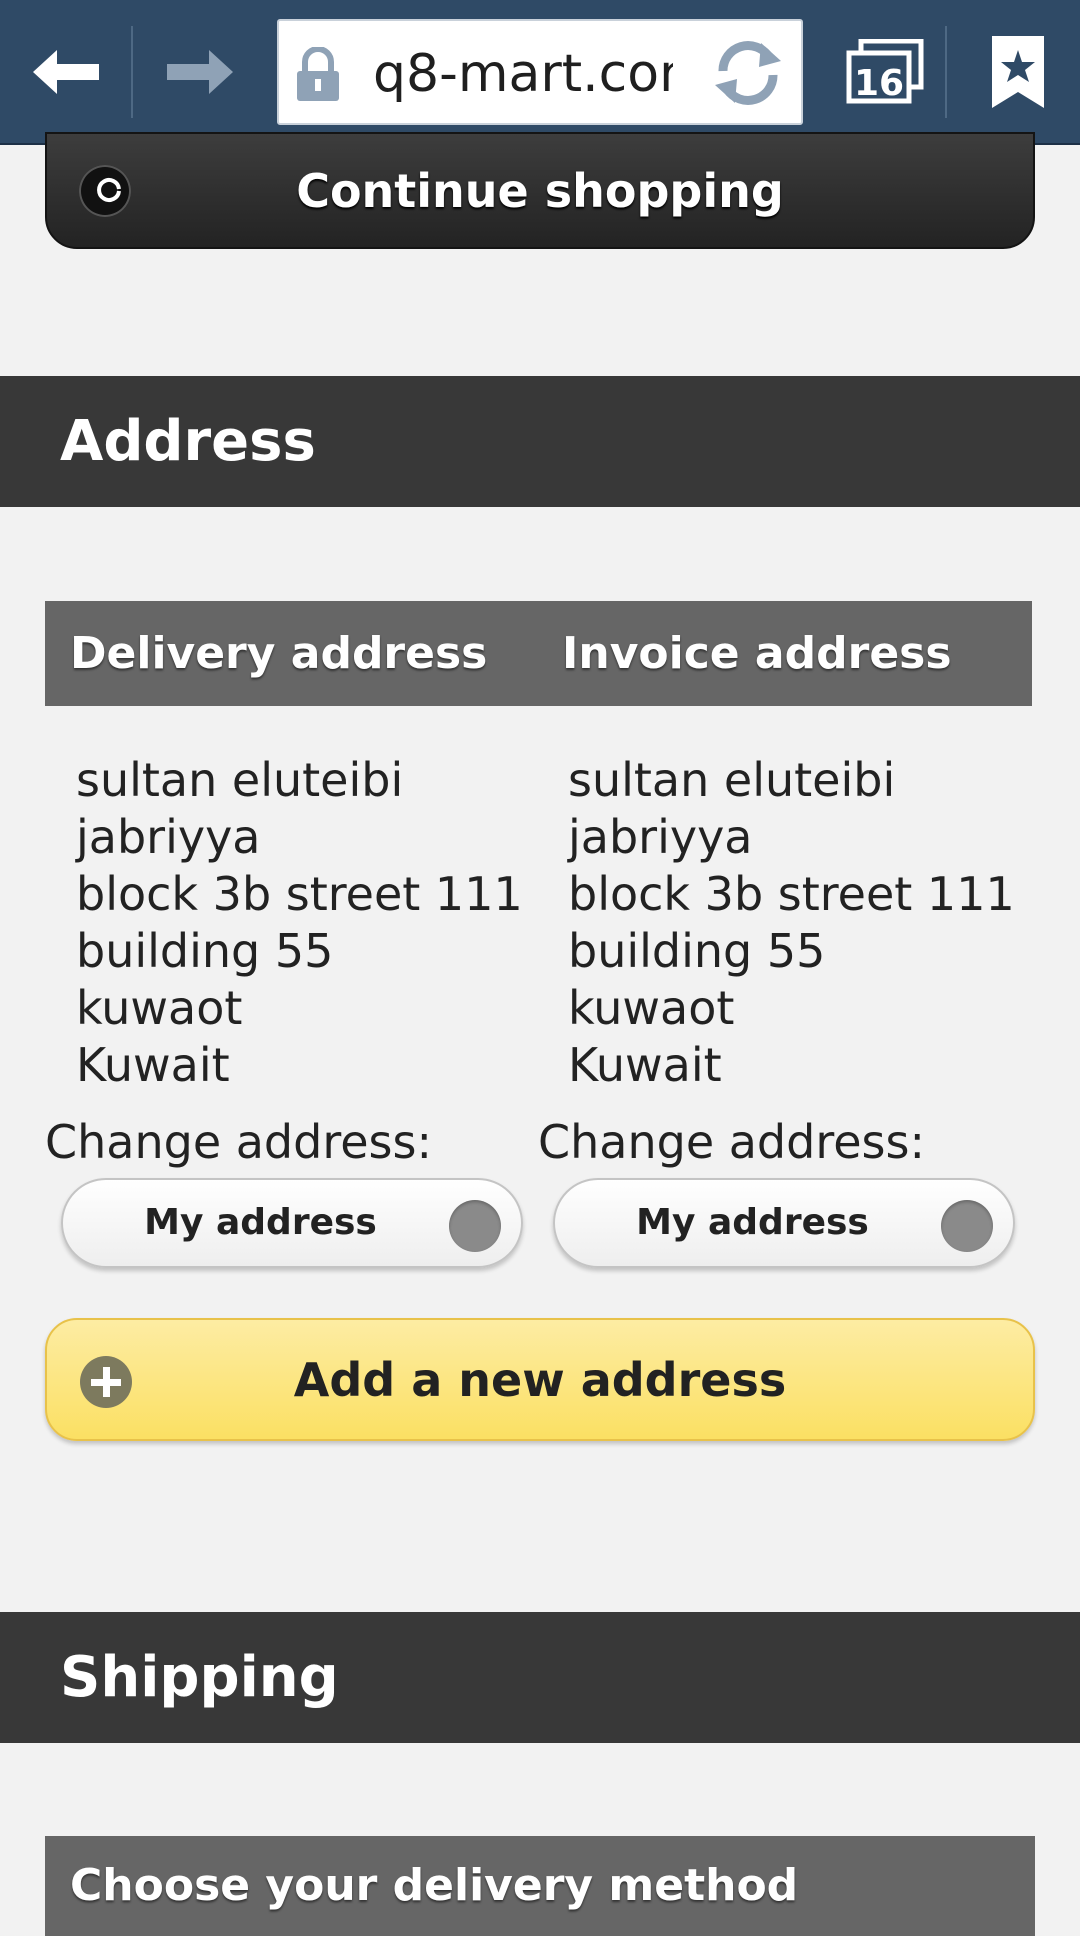  What do you see at coordinates (238, 1142) in the screenshot?
I see `delivery-change-address-label: Change address:` at bounding box center [238, 1142].